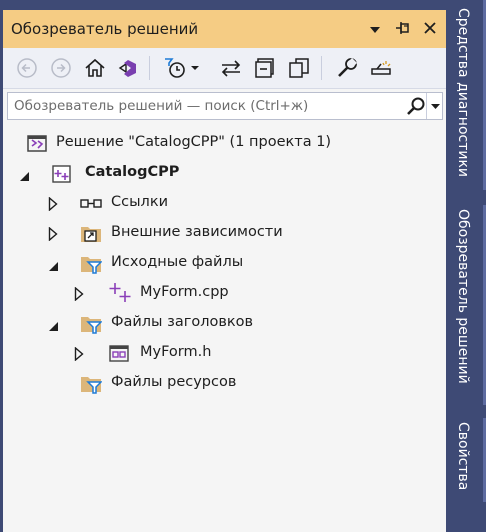  What do you see at coordinates (231, 68) in the screenshot?
I see `sync-active-document-icon` at bounding box center [231, 68].